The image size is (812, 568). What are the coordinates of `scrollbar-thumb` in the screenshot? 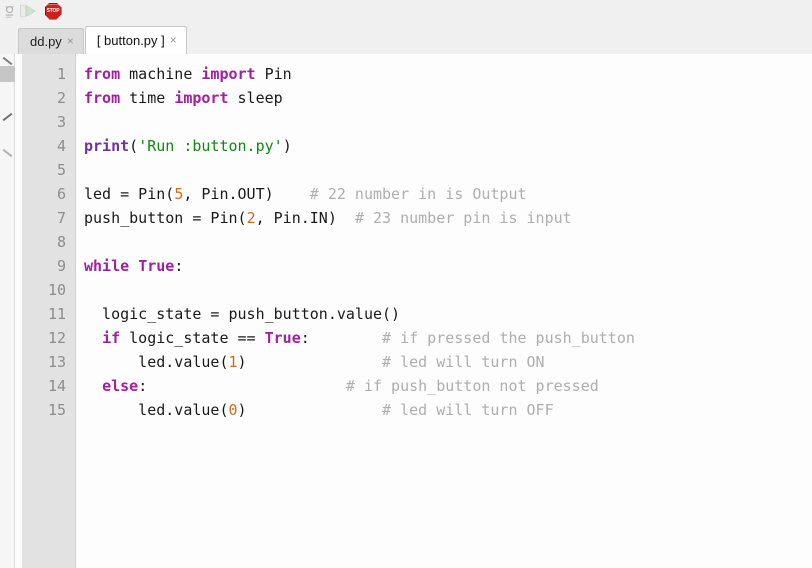 It's located at (7, 74).